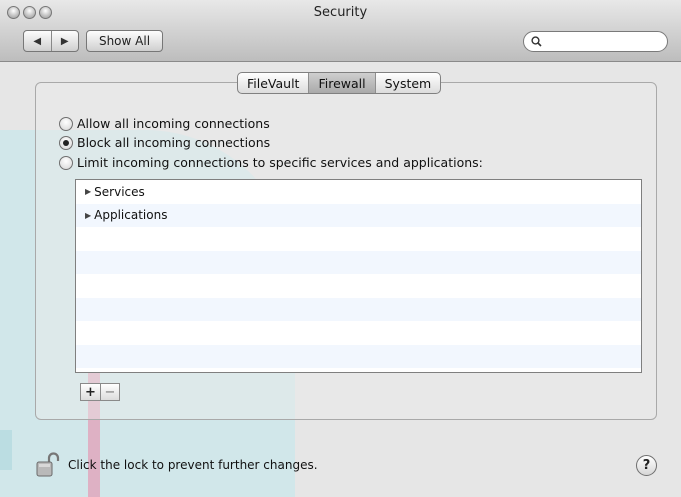  I want to click on window-title: Security, so click(340, 12).